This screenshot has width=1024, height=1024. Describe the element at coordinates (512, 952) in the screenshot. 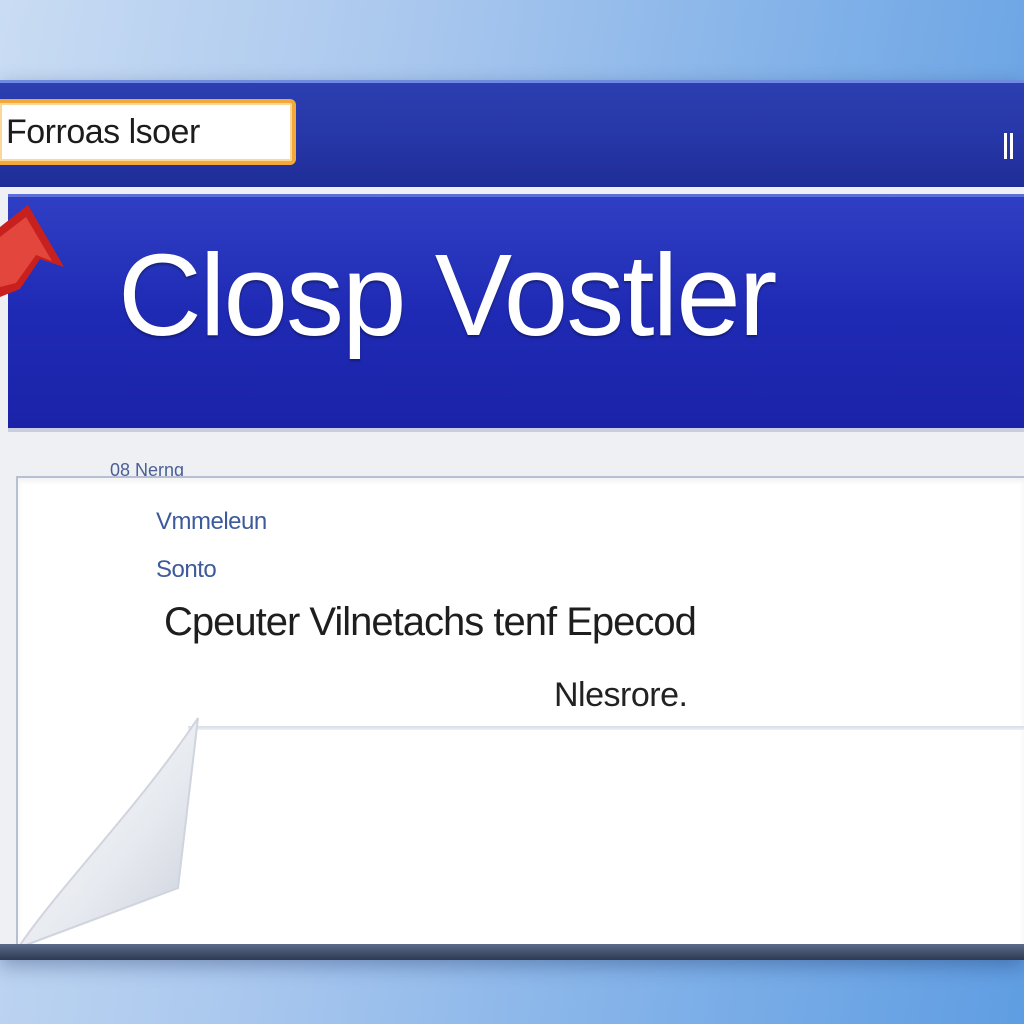

I see `window-bottom-edge` at that location.